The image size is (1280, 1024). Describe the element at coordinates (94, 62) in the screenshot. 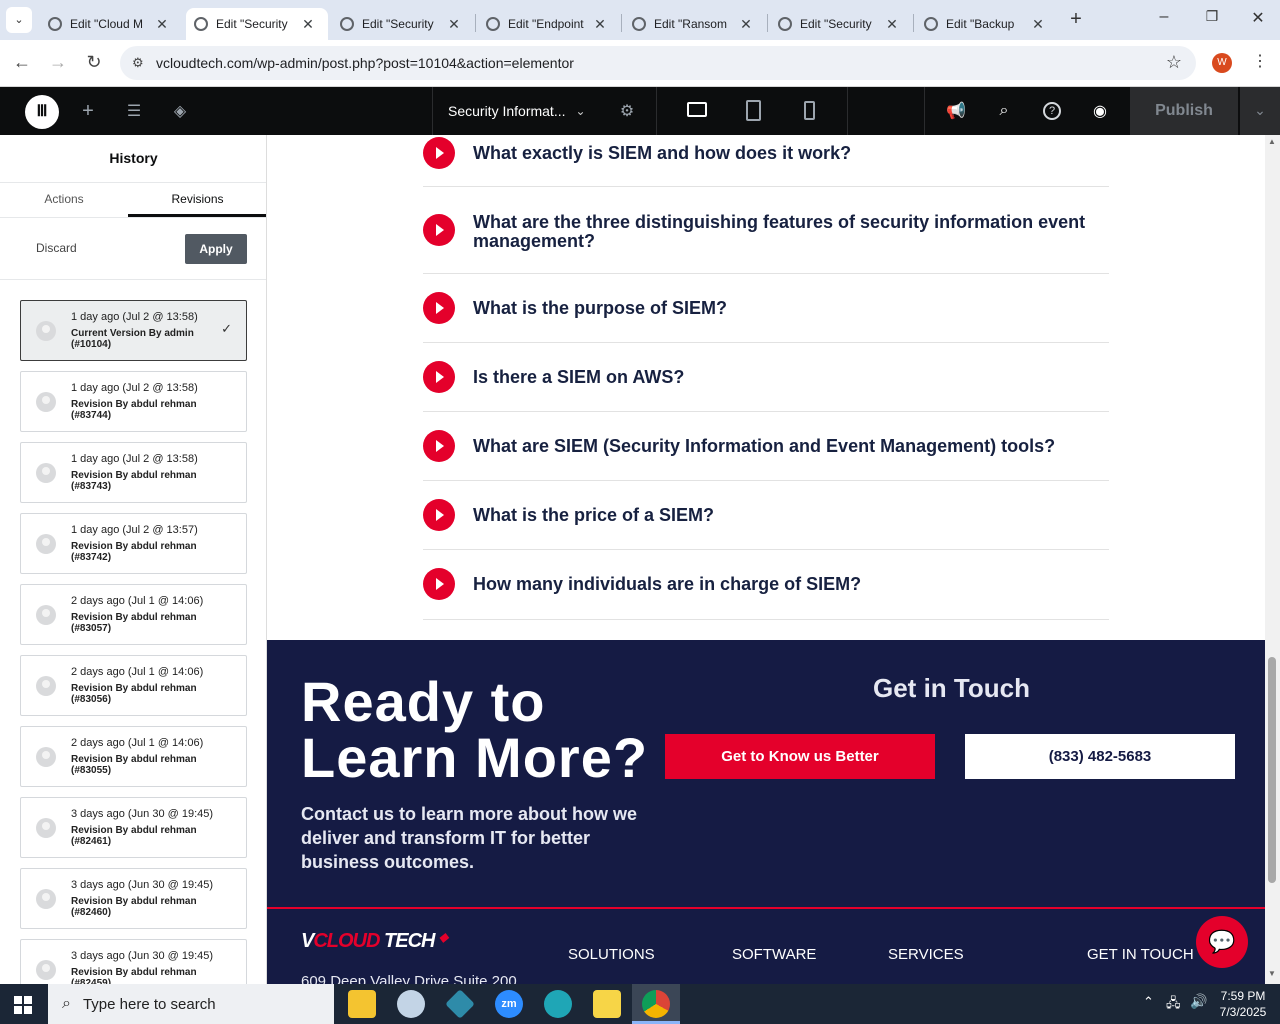

I see `reload-icon: ↻` at that location.